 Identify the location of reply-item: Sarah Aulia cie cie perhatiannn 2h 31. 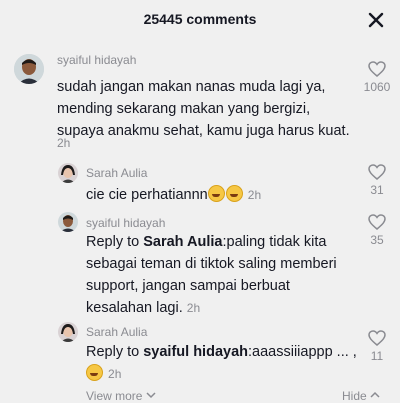
(200, 182).